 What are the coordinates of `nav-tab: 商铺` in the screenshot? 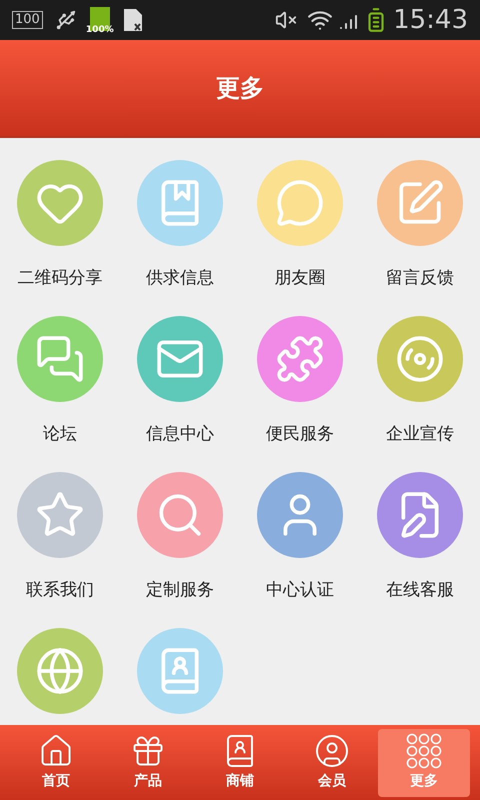 It's located at (240, 762).